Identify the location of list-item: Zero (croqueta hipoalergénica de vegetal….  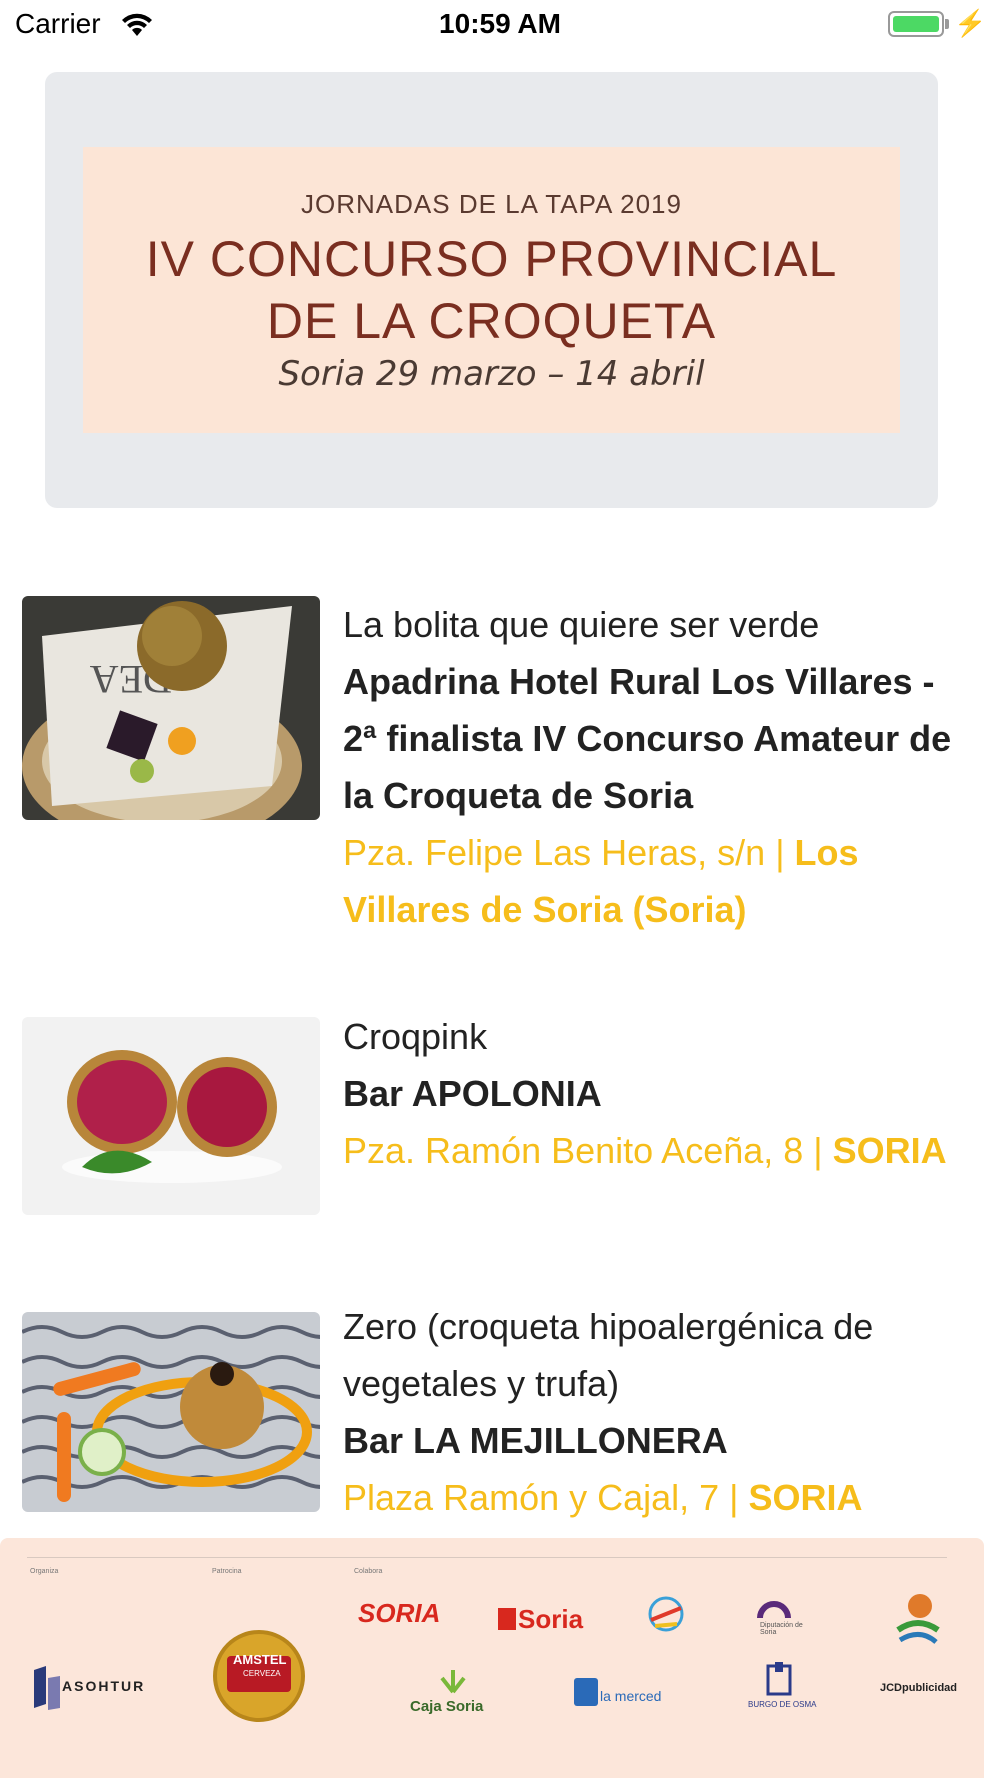
(500, 1413).